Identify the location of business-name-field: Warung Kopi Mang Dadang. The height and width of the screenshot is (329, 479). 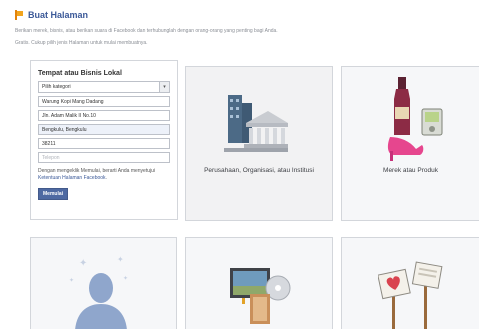
(104, 101).